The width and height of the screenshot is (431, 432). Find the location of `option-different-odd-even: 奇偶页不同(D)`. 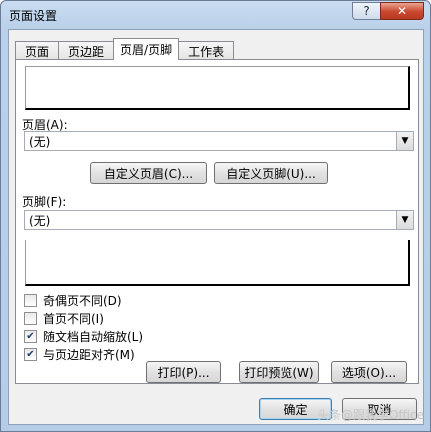

option-different-odd-even: 奇偶页不同(D) is located at coordinates (73, 300).